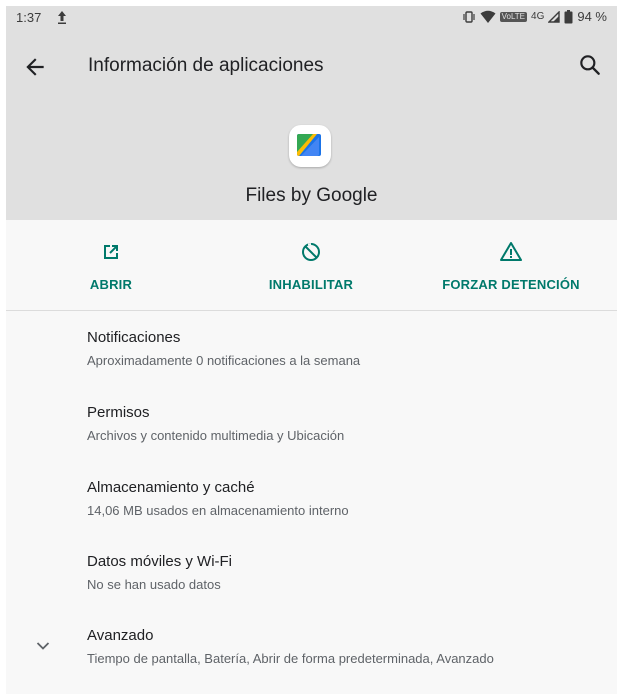 Image resolution: width=623 pixels, height=694 pixels. I want to click on network-type: 4G, so click(538, 16).